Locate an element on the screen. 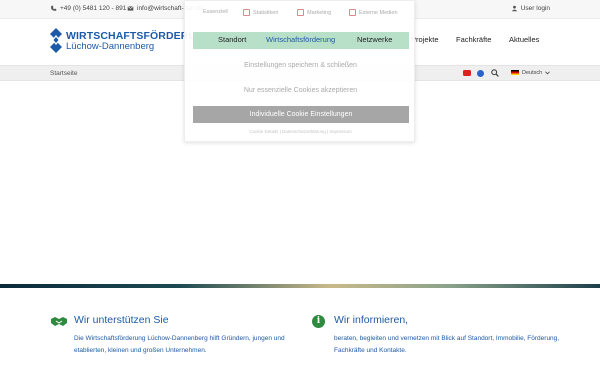  essential-only-button: Nur essenzielle Cookies akzeptieren is located at coordinates (300, 90).